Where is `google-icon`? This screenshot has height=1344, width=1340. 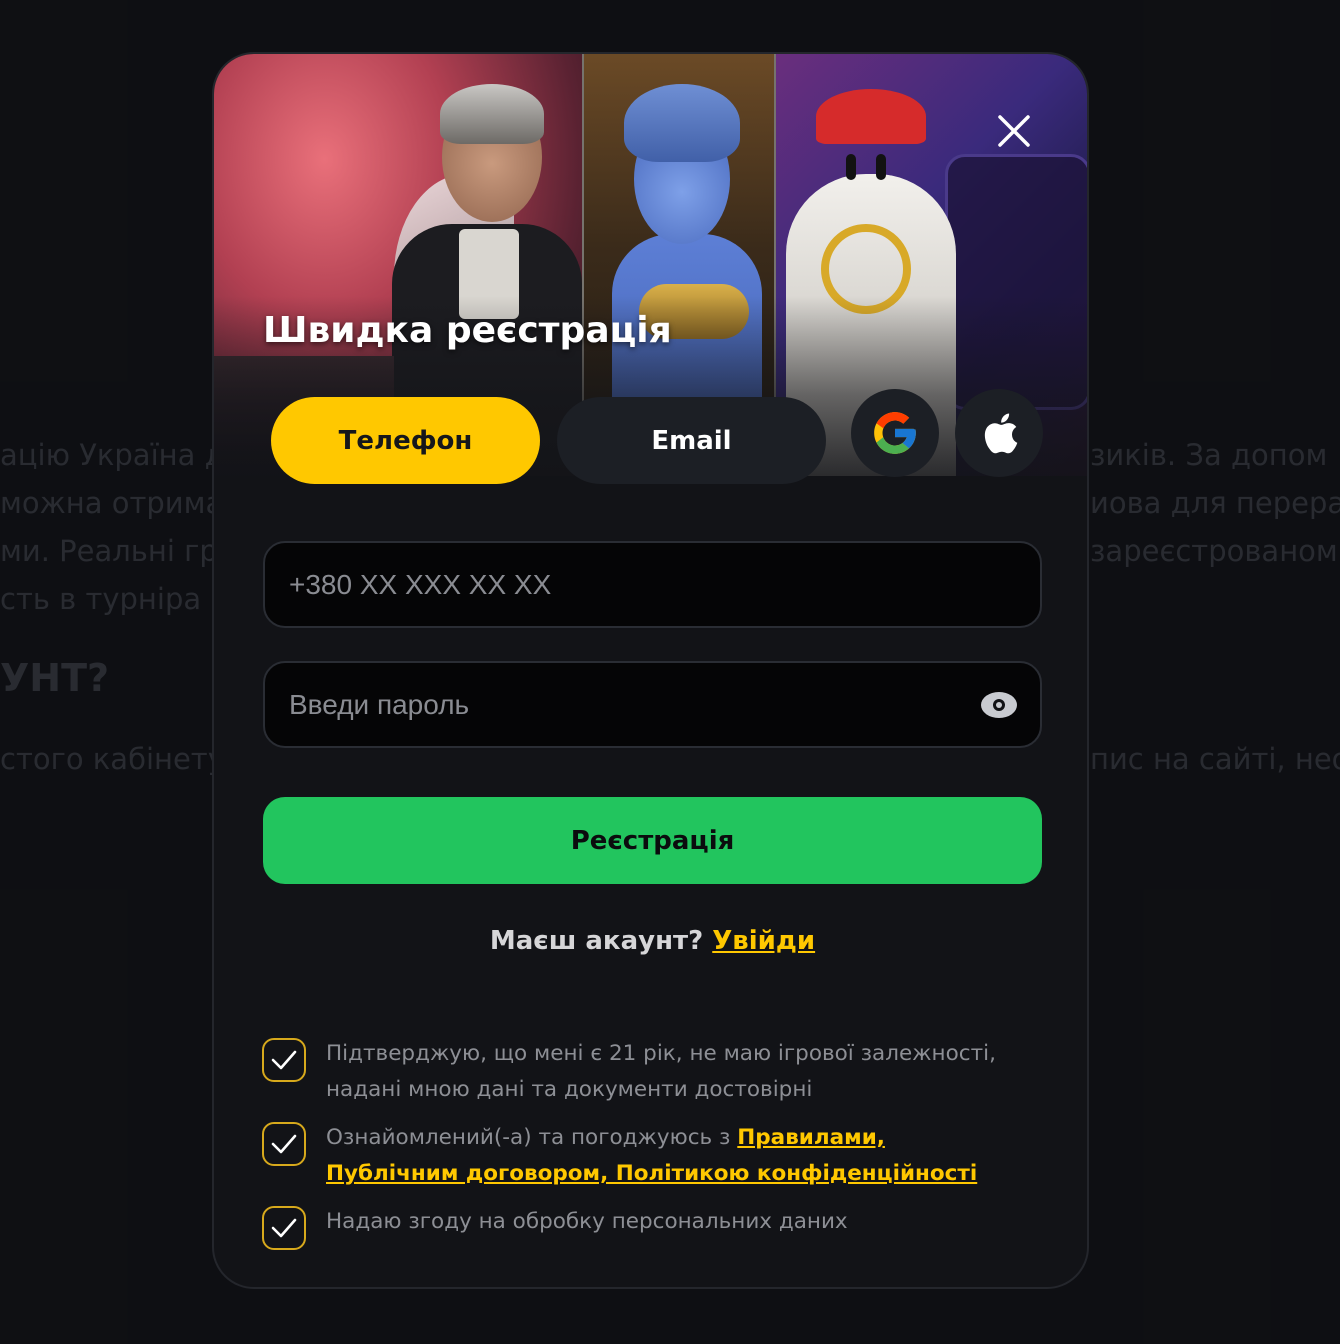 google-icon is located at coordinates (895, 433).